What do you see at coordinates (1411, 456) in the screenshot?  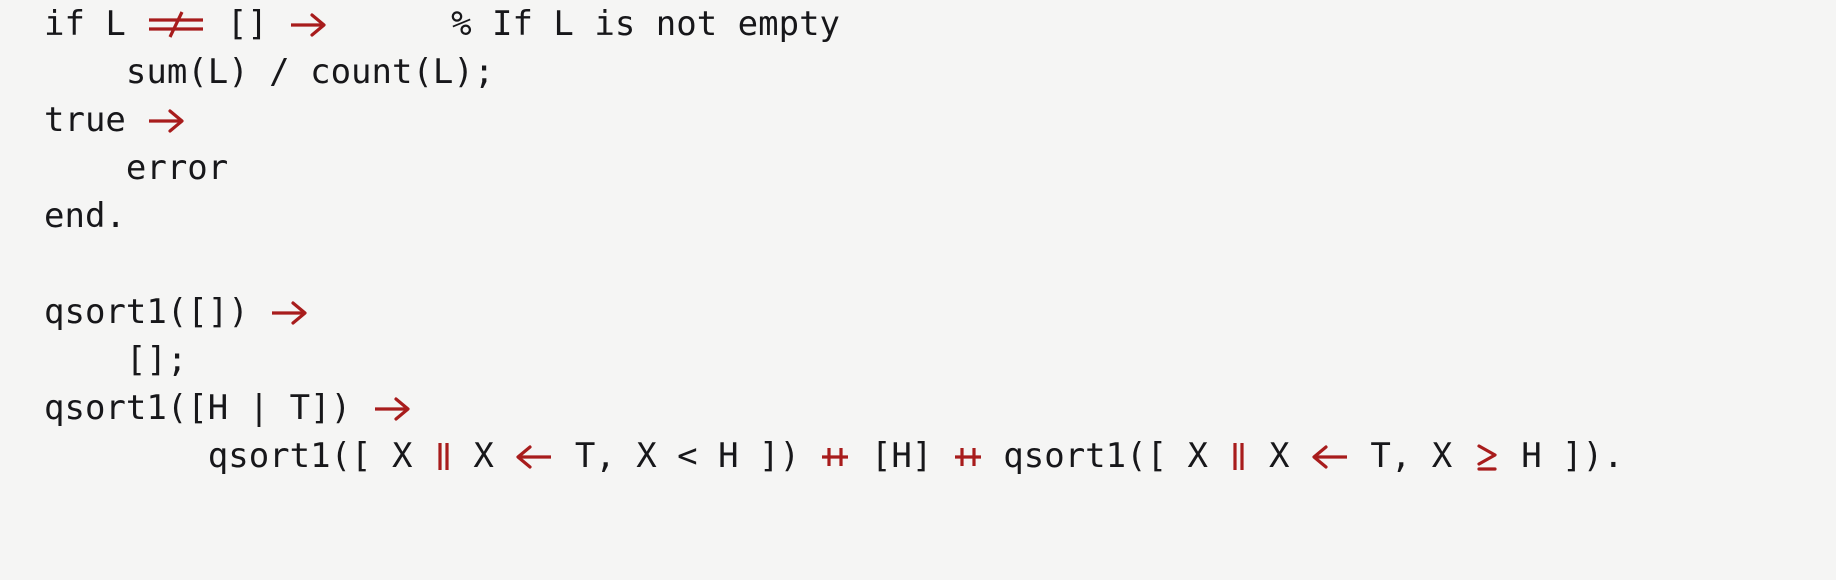 I see `code-text: T, X` at bounding box center [1411, 456].